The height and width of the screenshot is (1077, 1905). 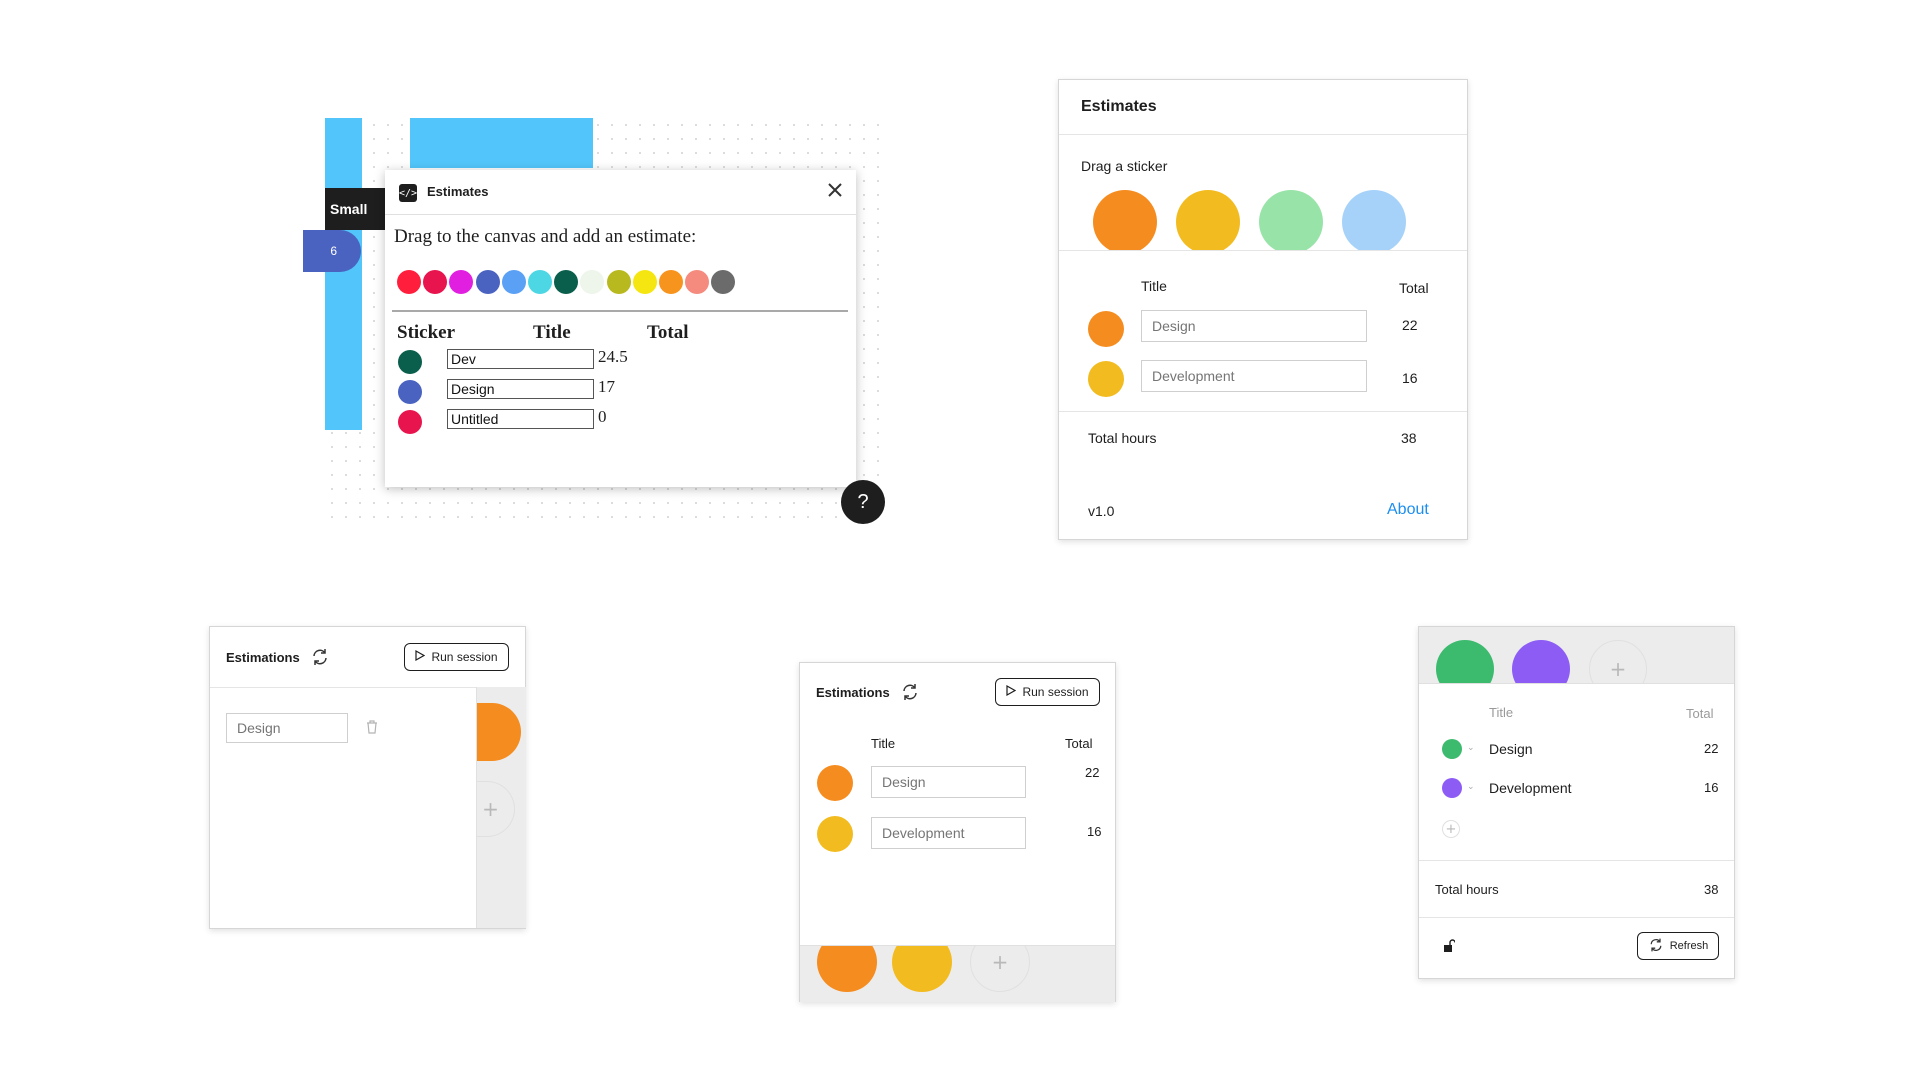 I want to click on sticker-sidebar: +, so click(x=501, y=807).